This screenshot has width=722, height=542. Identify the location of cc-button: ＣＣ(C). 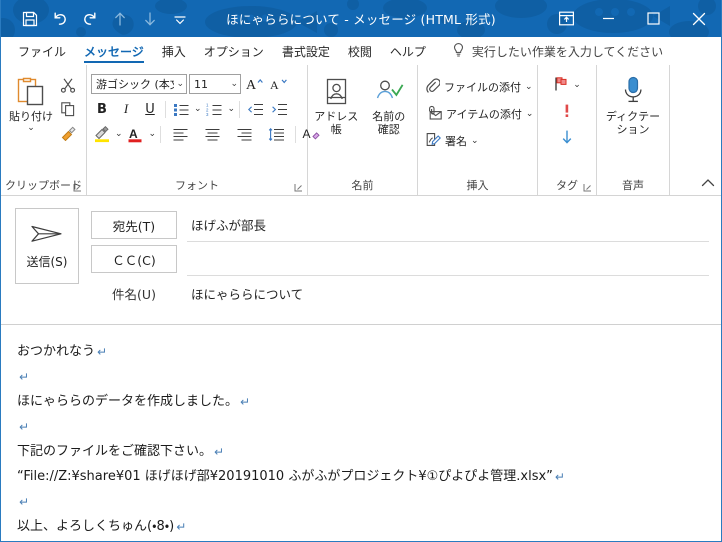
(134, 259).